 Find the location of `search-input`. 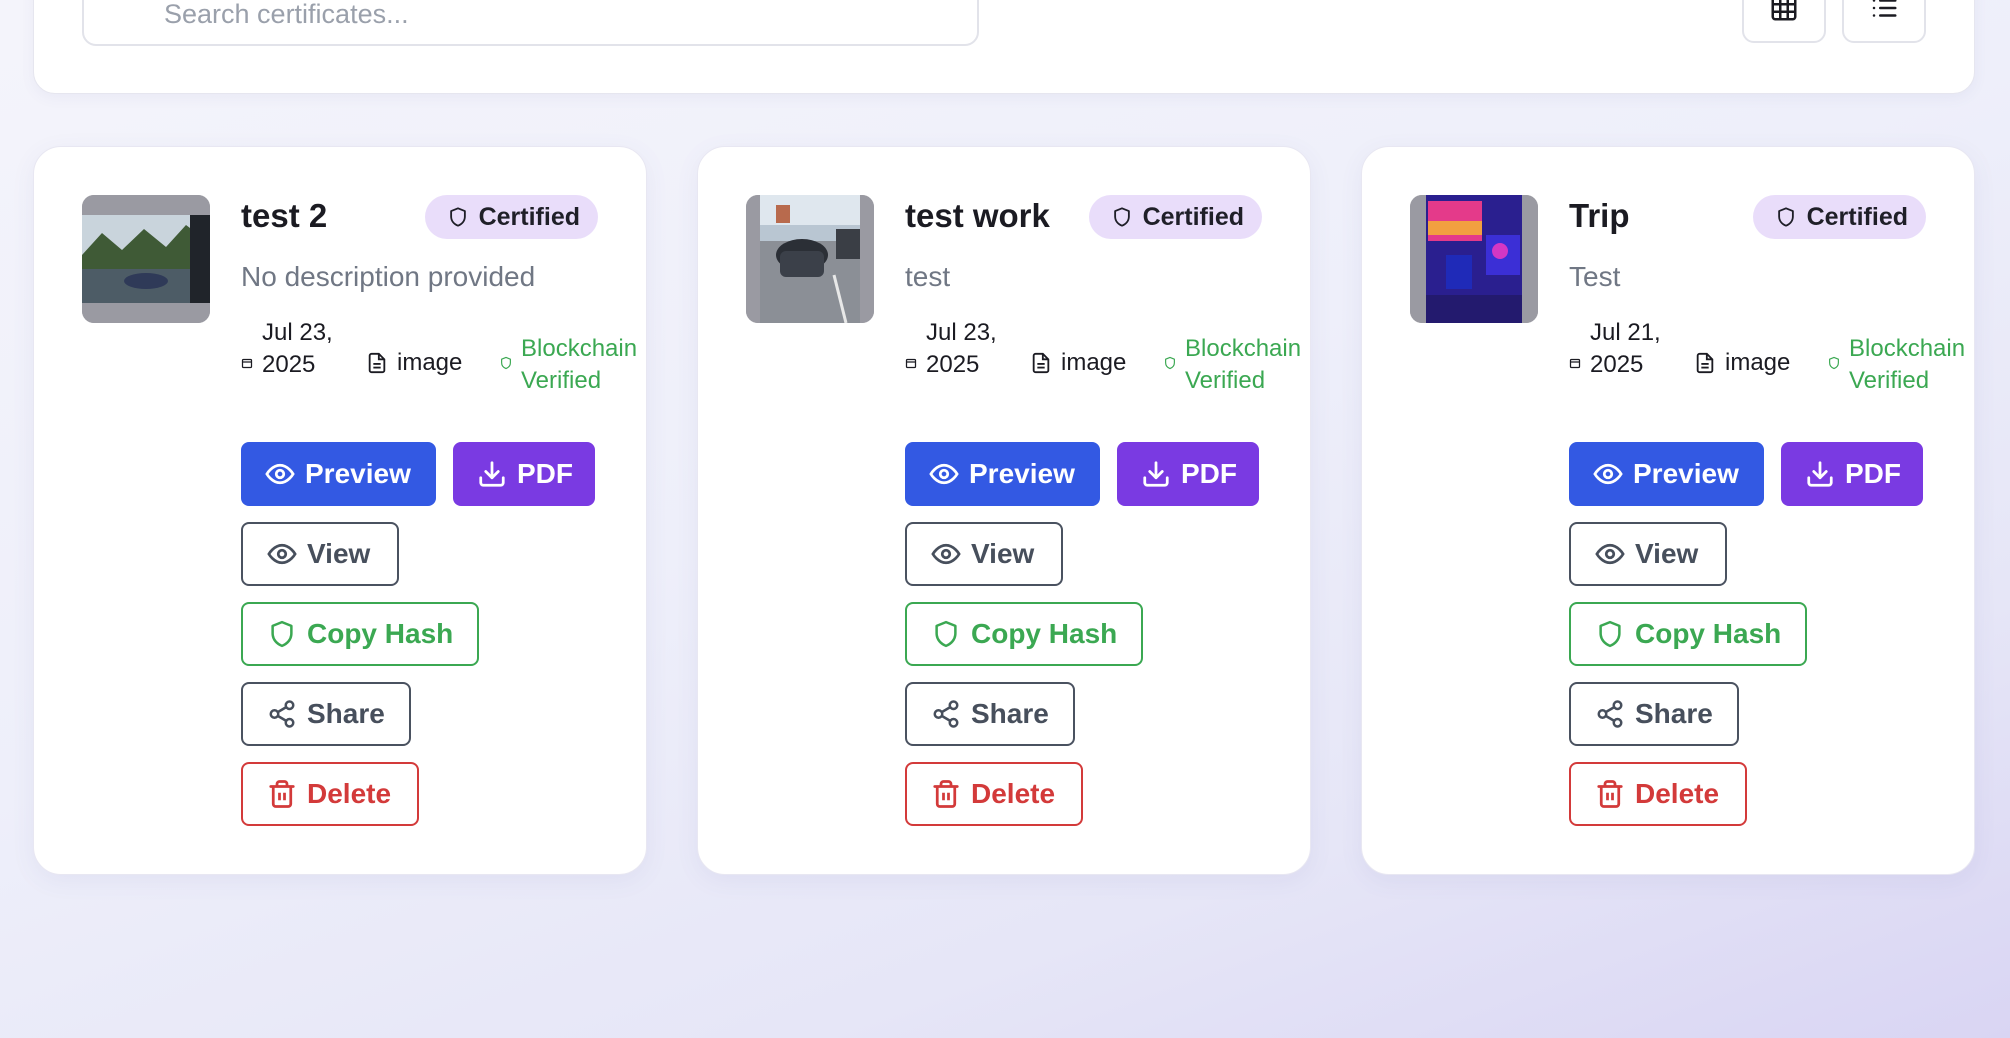

search-input is located at coordinates (554, 15).